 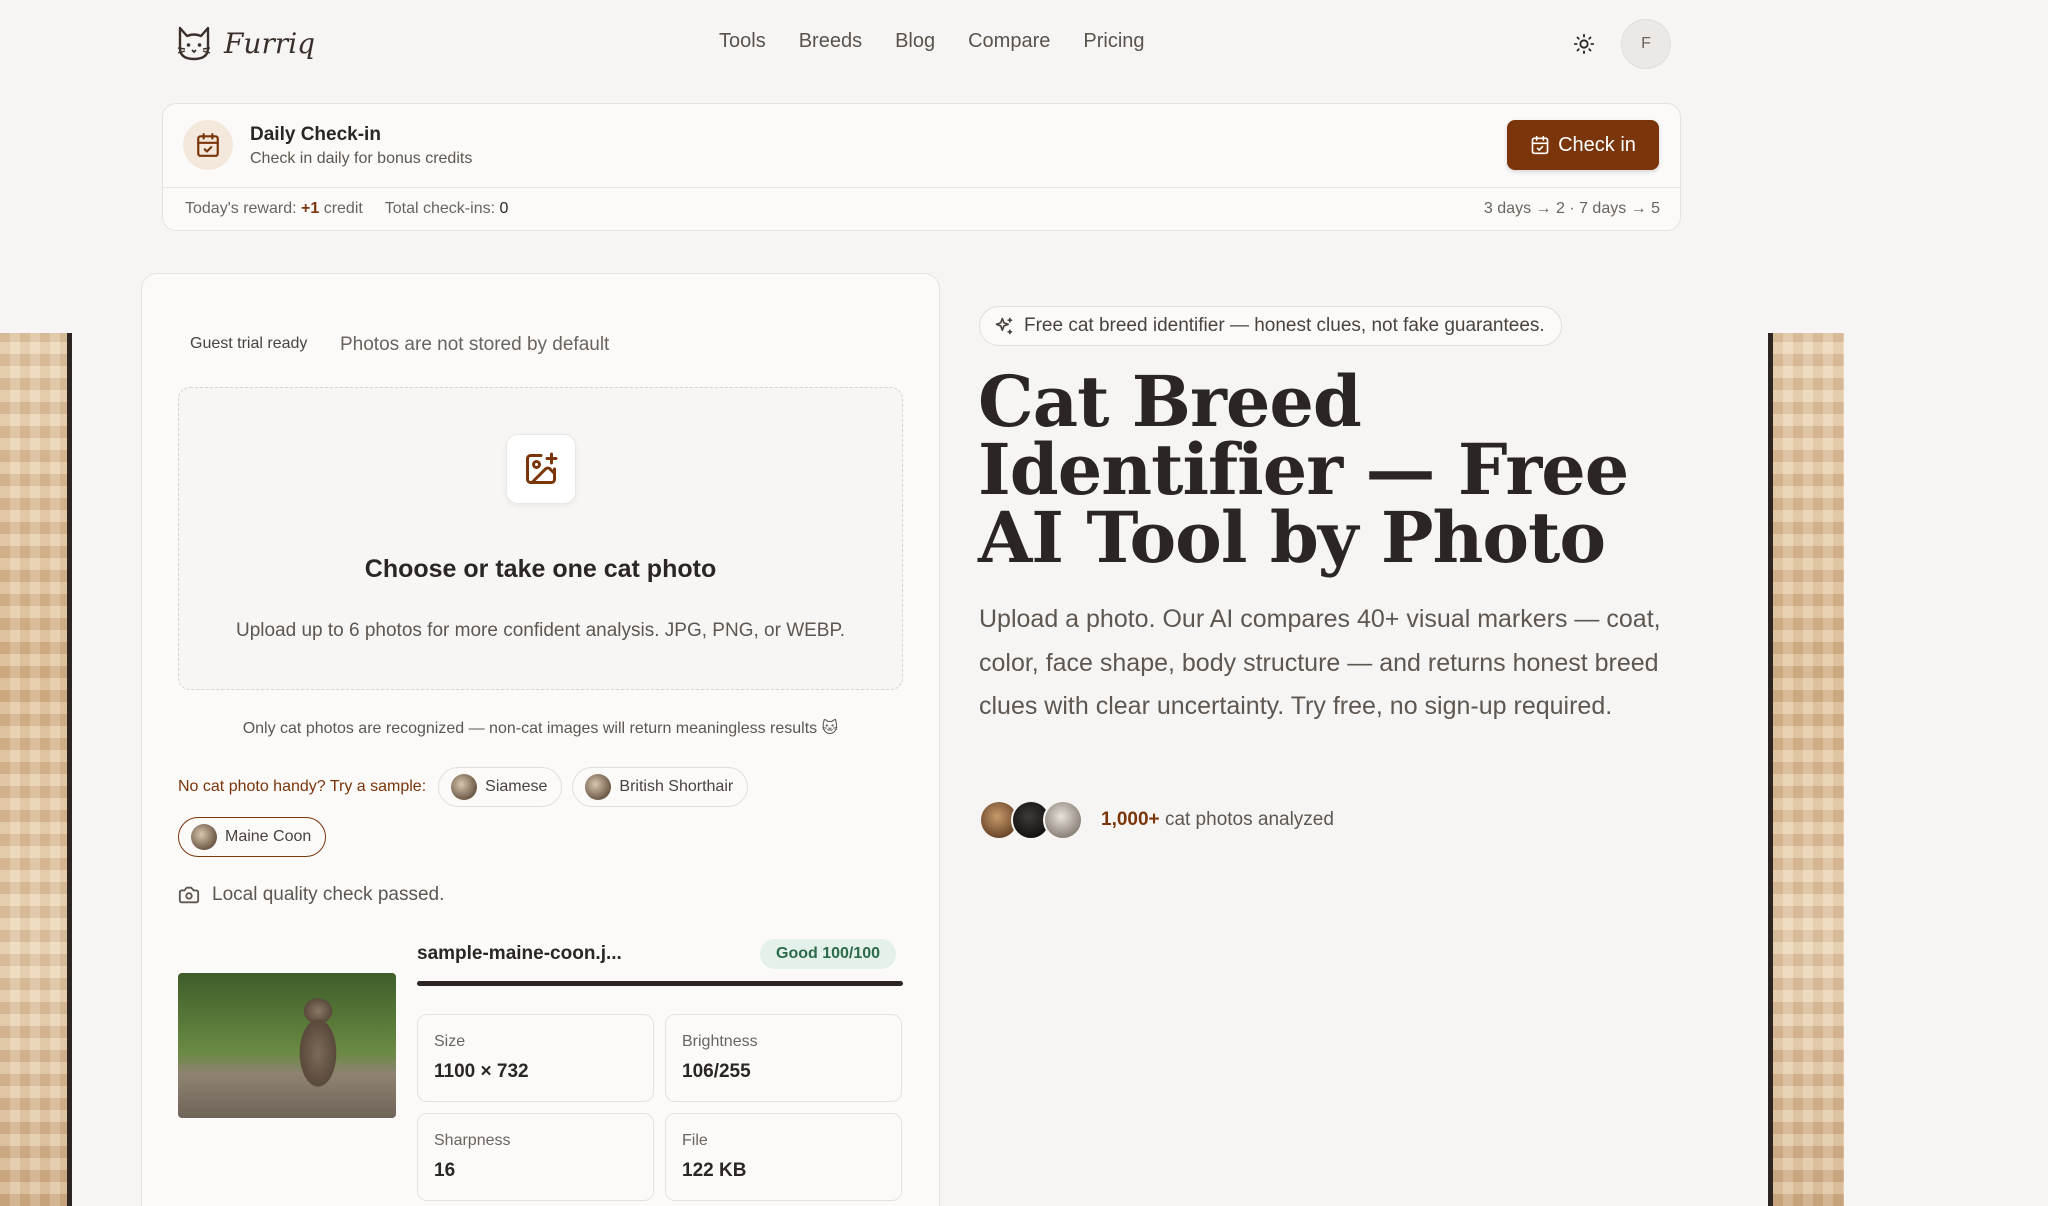 What do you see at coordinates (1806, 769) in the screenshot?
I see `decorative-side-art-right` at bounding box center [1806, 769].